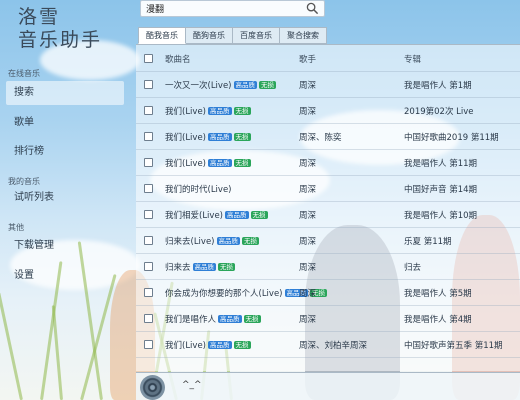 The width and height of the screenshot is (520, 400). Describe the element at coordinates (191, 320) in the screenshot. I see `song-name: 我们是唱作人` at that location.